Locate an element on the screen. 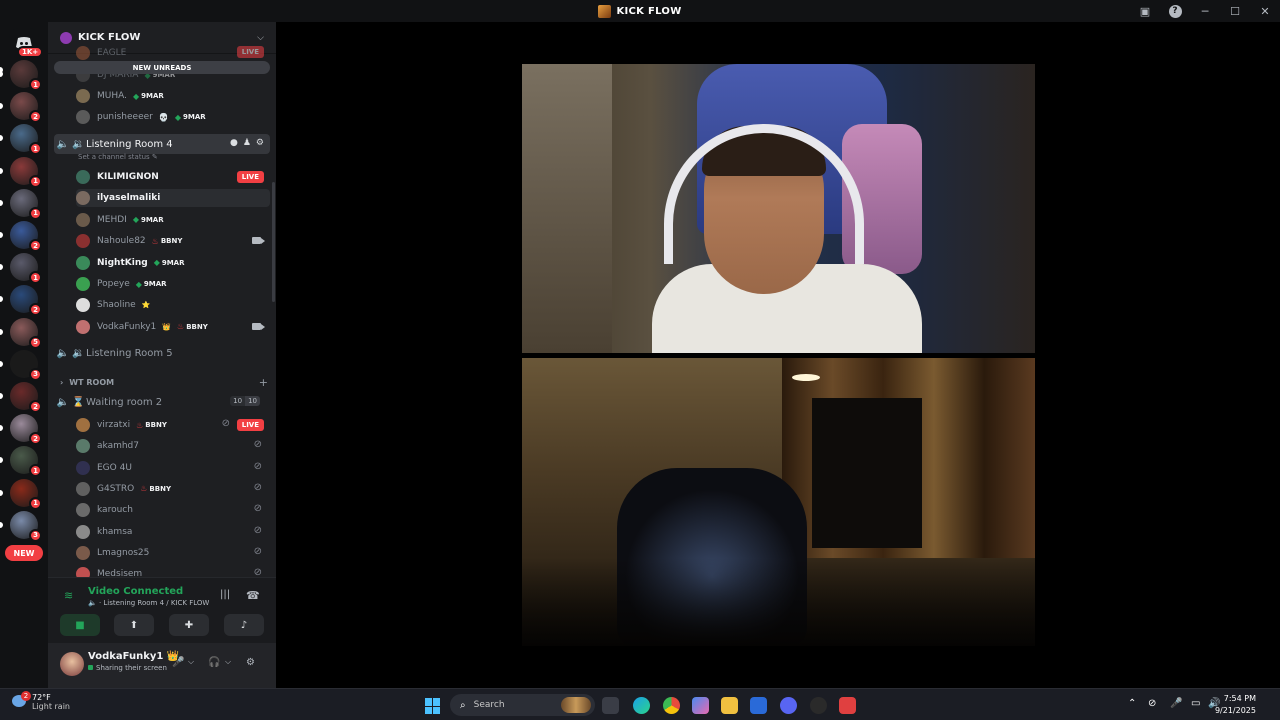  member-row: virzatxi ♨ BBNY LIVE ⊘ is located at coordinates (173, 425).